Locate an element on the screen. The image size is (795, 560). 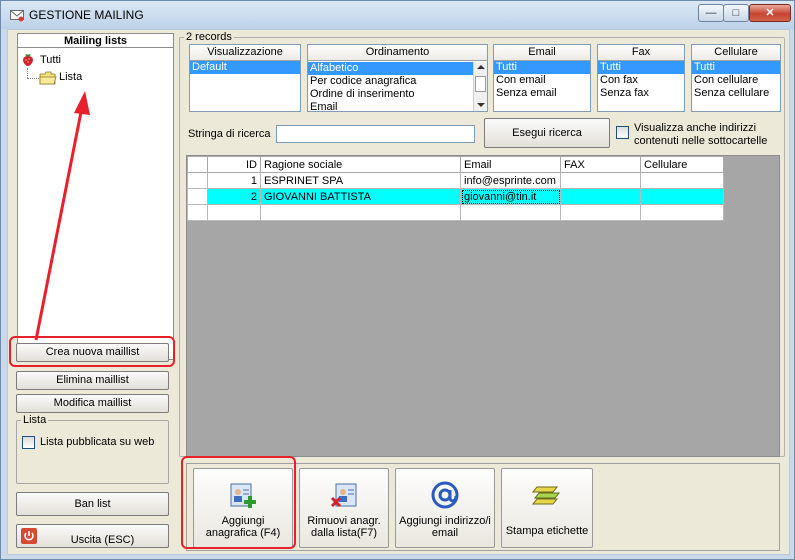
maximize-button: □ is located at coordinates (736, 13).